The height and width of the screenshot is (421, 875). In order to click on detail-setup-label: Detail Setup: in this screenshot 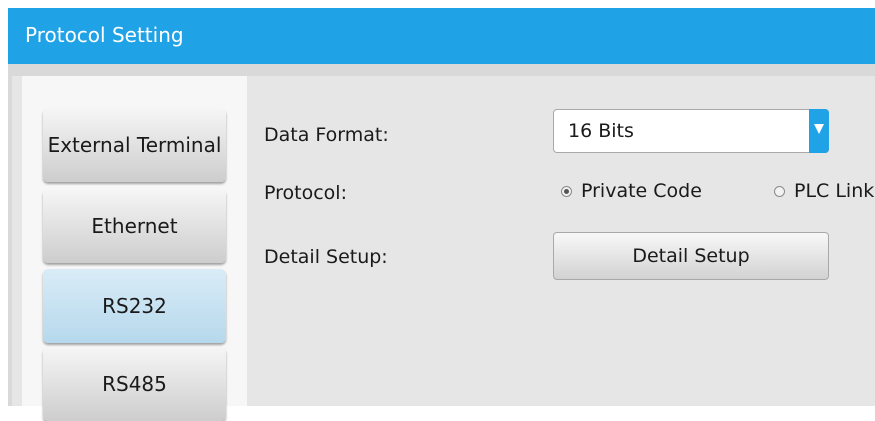, I will do `click(326, 257)`.